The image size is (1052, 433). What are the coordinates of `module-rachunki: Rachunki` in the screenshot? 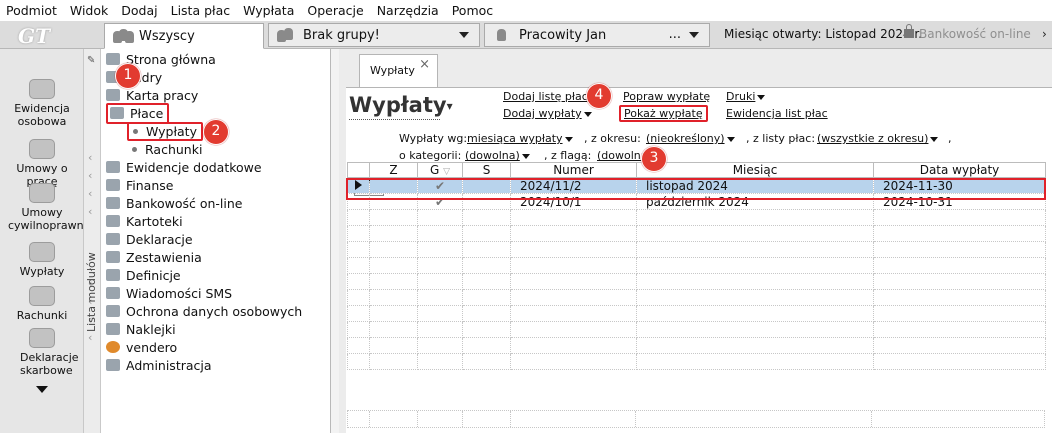 It's located at (167, 149).